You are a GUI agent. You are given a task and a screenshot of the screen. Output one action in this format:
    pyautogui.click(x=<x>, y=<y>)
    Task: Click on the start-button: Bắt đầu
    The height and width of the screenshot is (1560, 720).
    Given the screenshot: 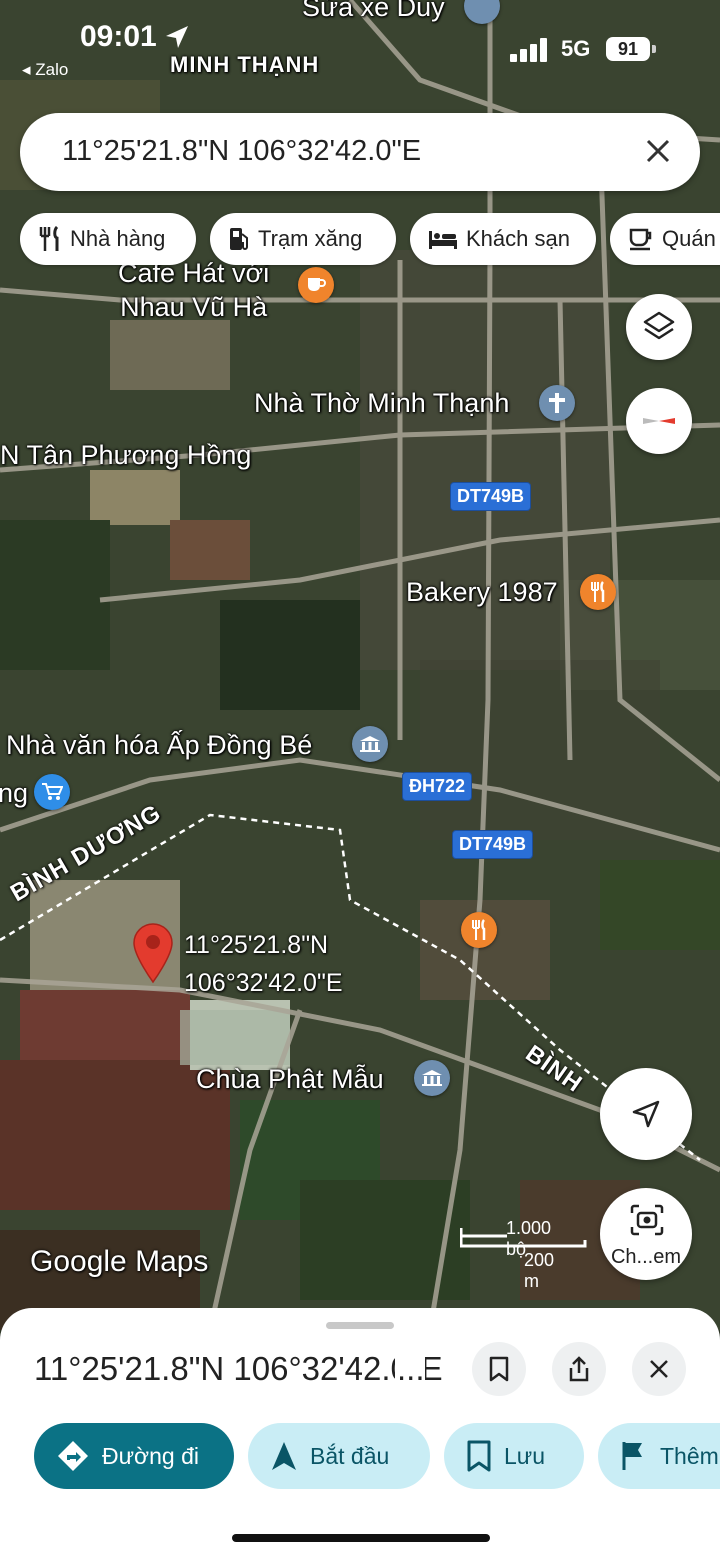 What is the action you would take?
    pyautogui.click(x=339, y=1456)
    